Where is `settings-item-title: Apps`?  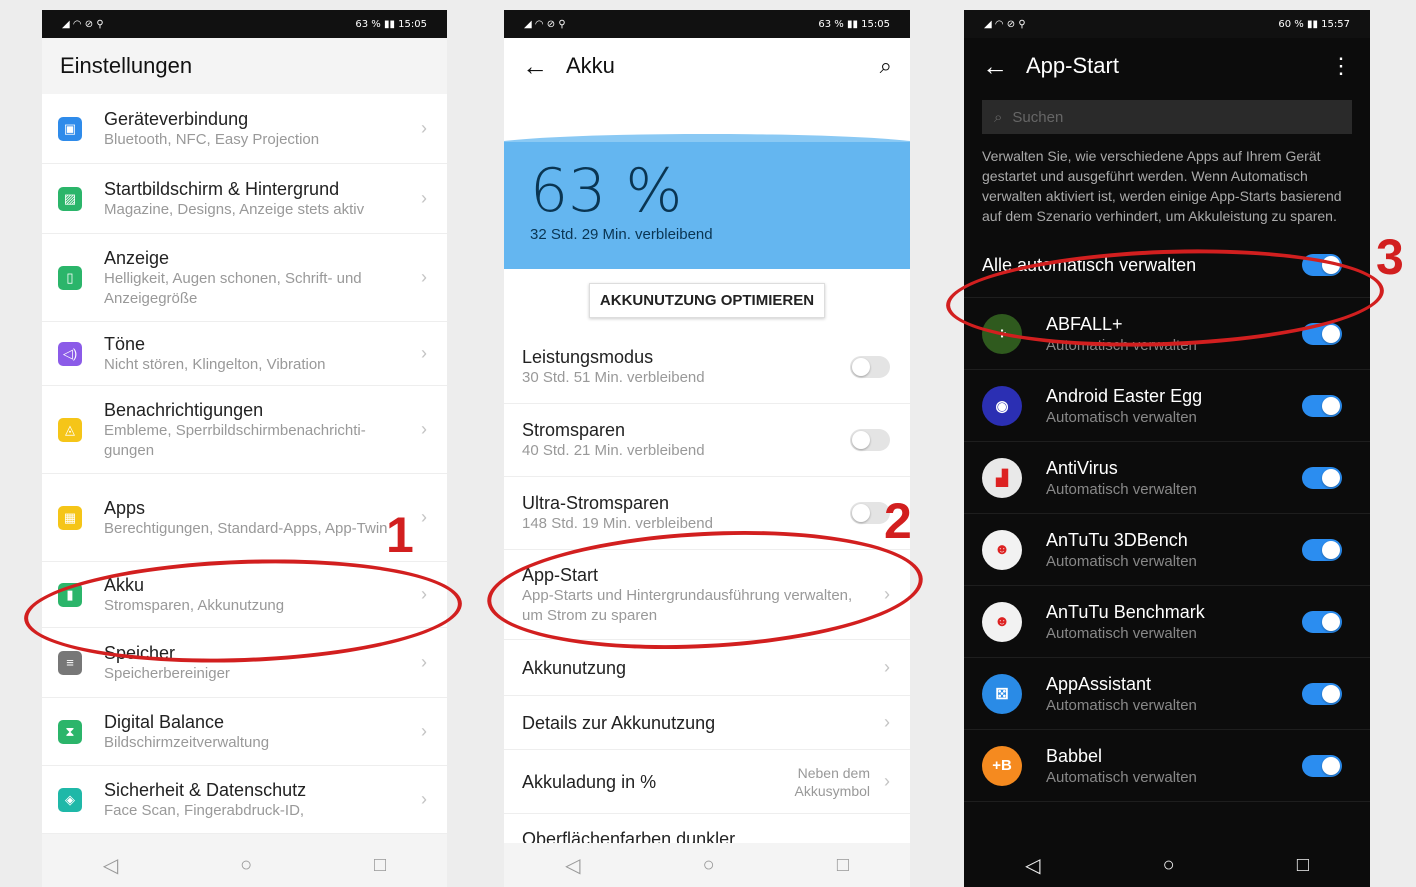 settings-item-title: Apps is located at coordinates (125, 507).